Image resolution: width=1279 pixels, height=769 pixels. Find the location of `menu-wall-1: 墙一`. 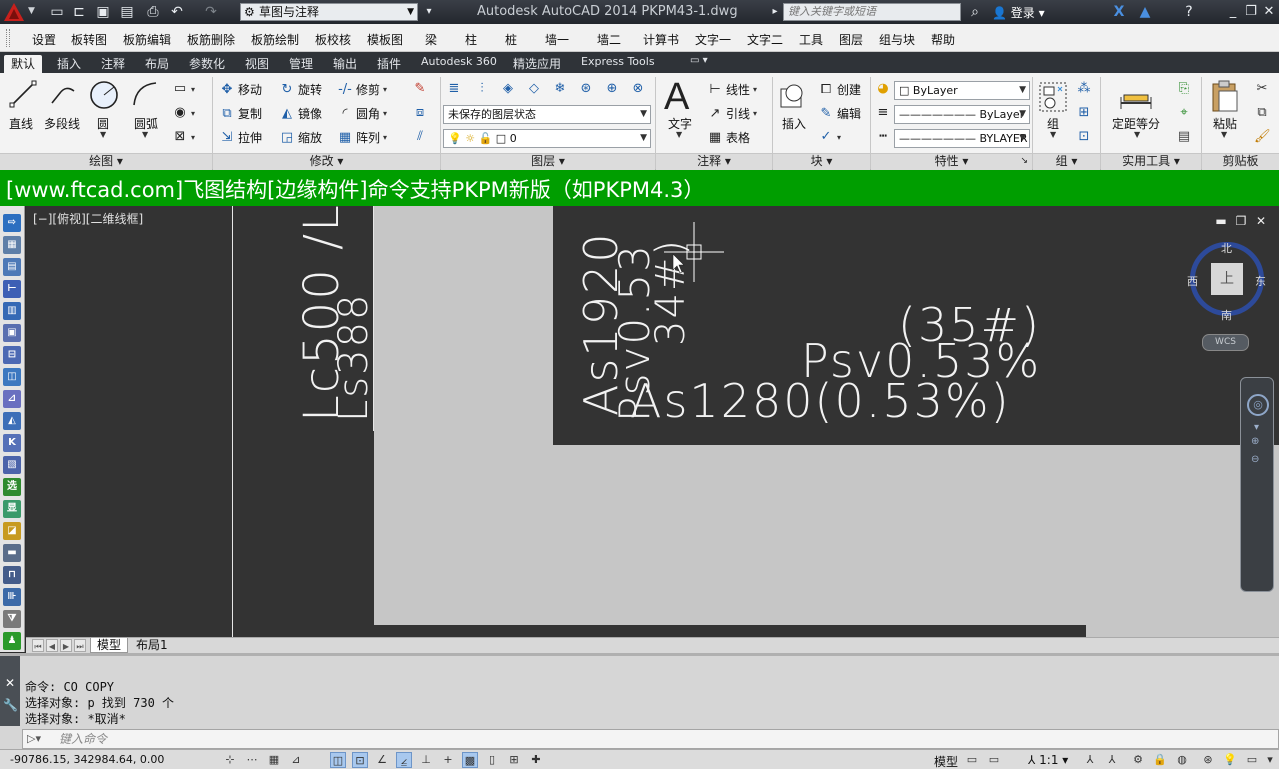

menu-wall-1: 墙一 is located at coordinates (557, 39).